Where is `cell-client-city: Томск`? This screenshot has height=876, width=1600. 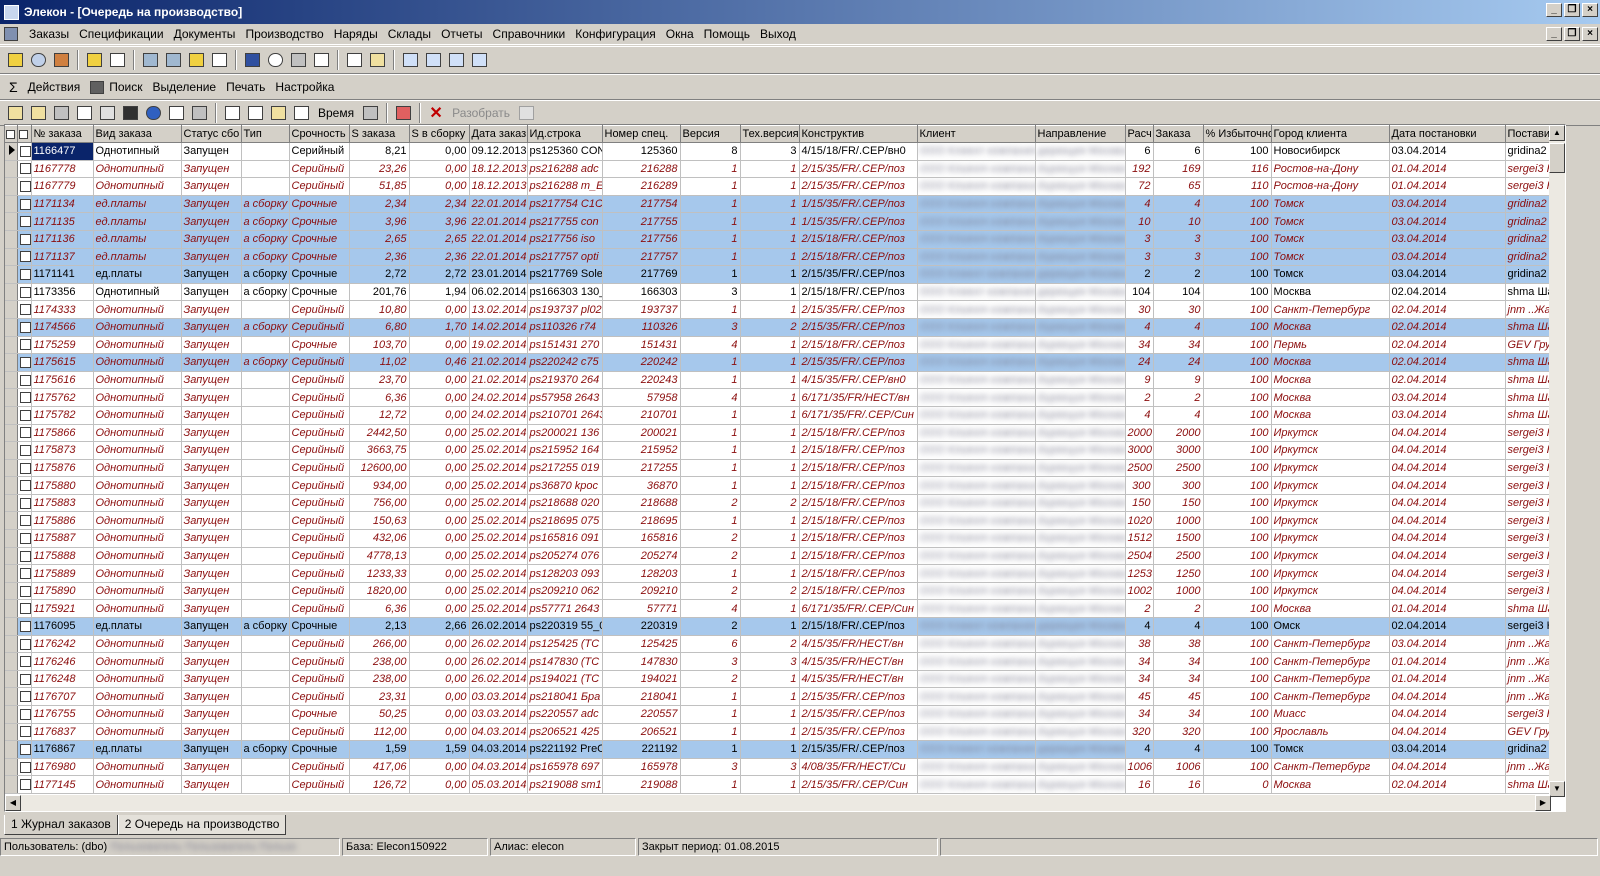
cell-client-city: Томск is located at coordinates (1330, 204).